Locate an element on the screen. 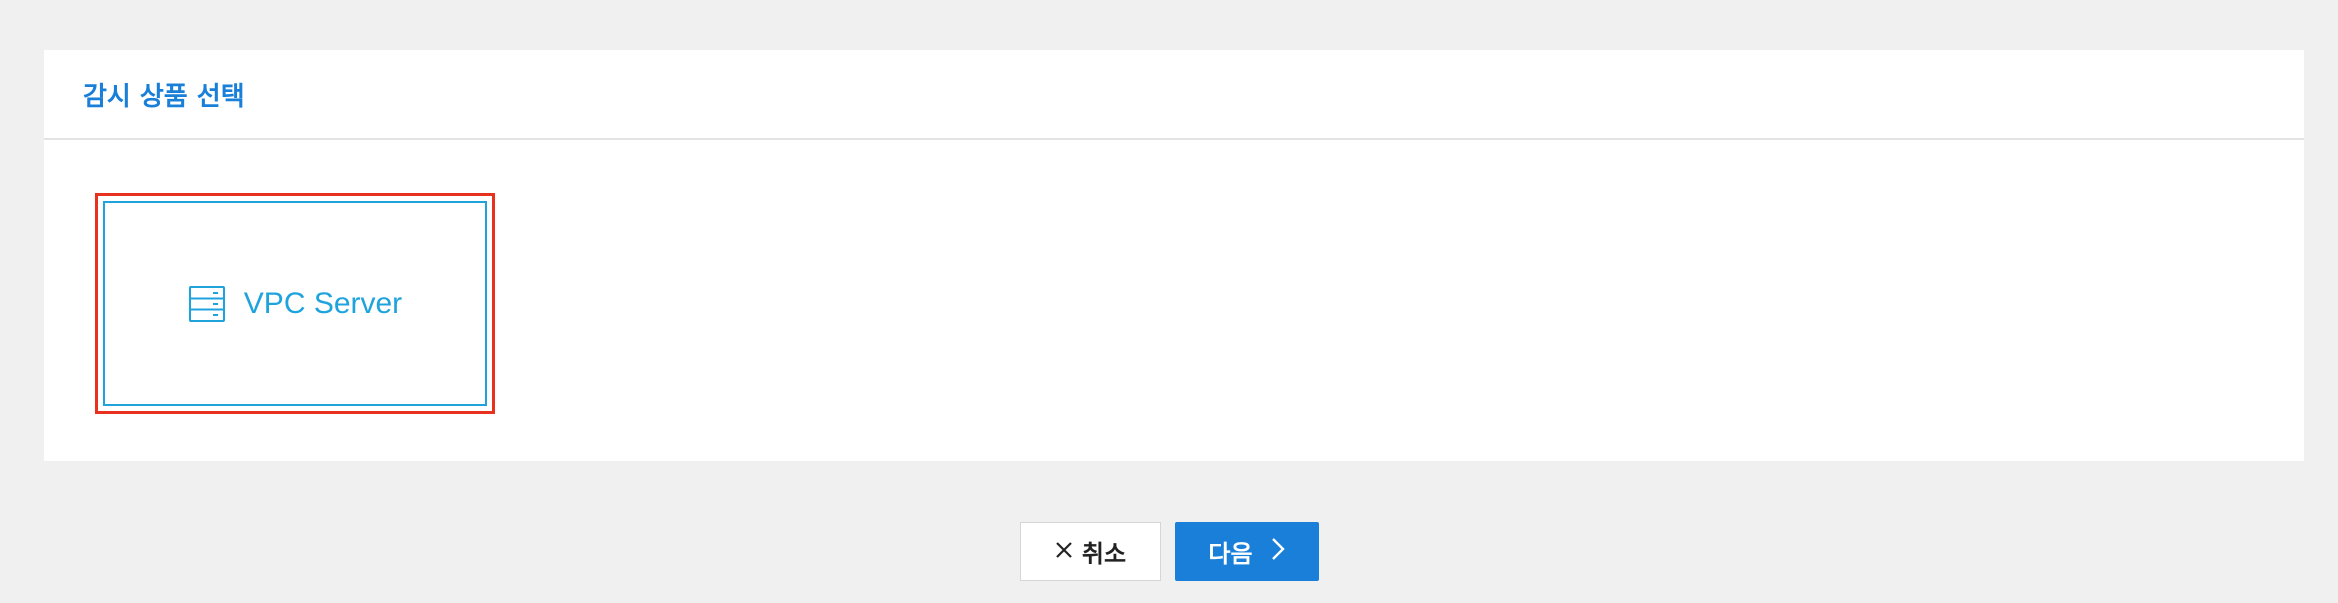  panel-header: 감시 상품 선택 is located at coordinates (1174, 95).